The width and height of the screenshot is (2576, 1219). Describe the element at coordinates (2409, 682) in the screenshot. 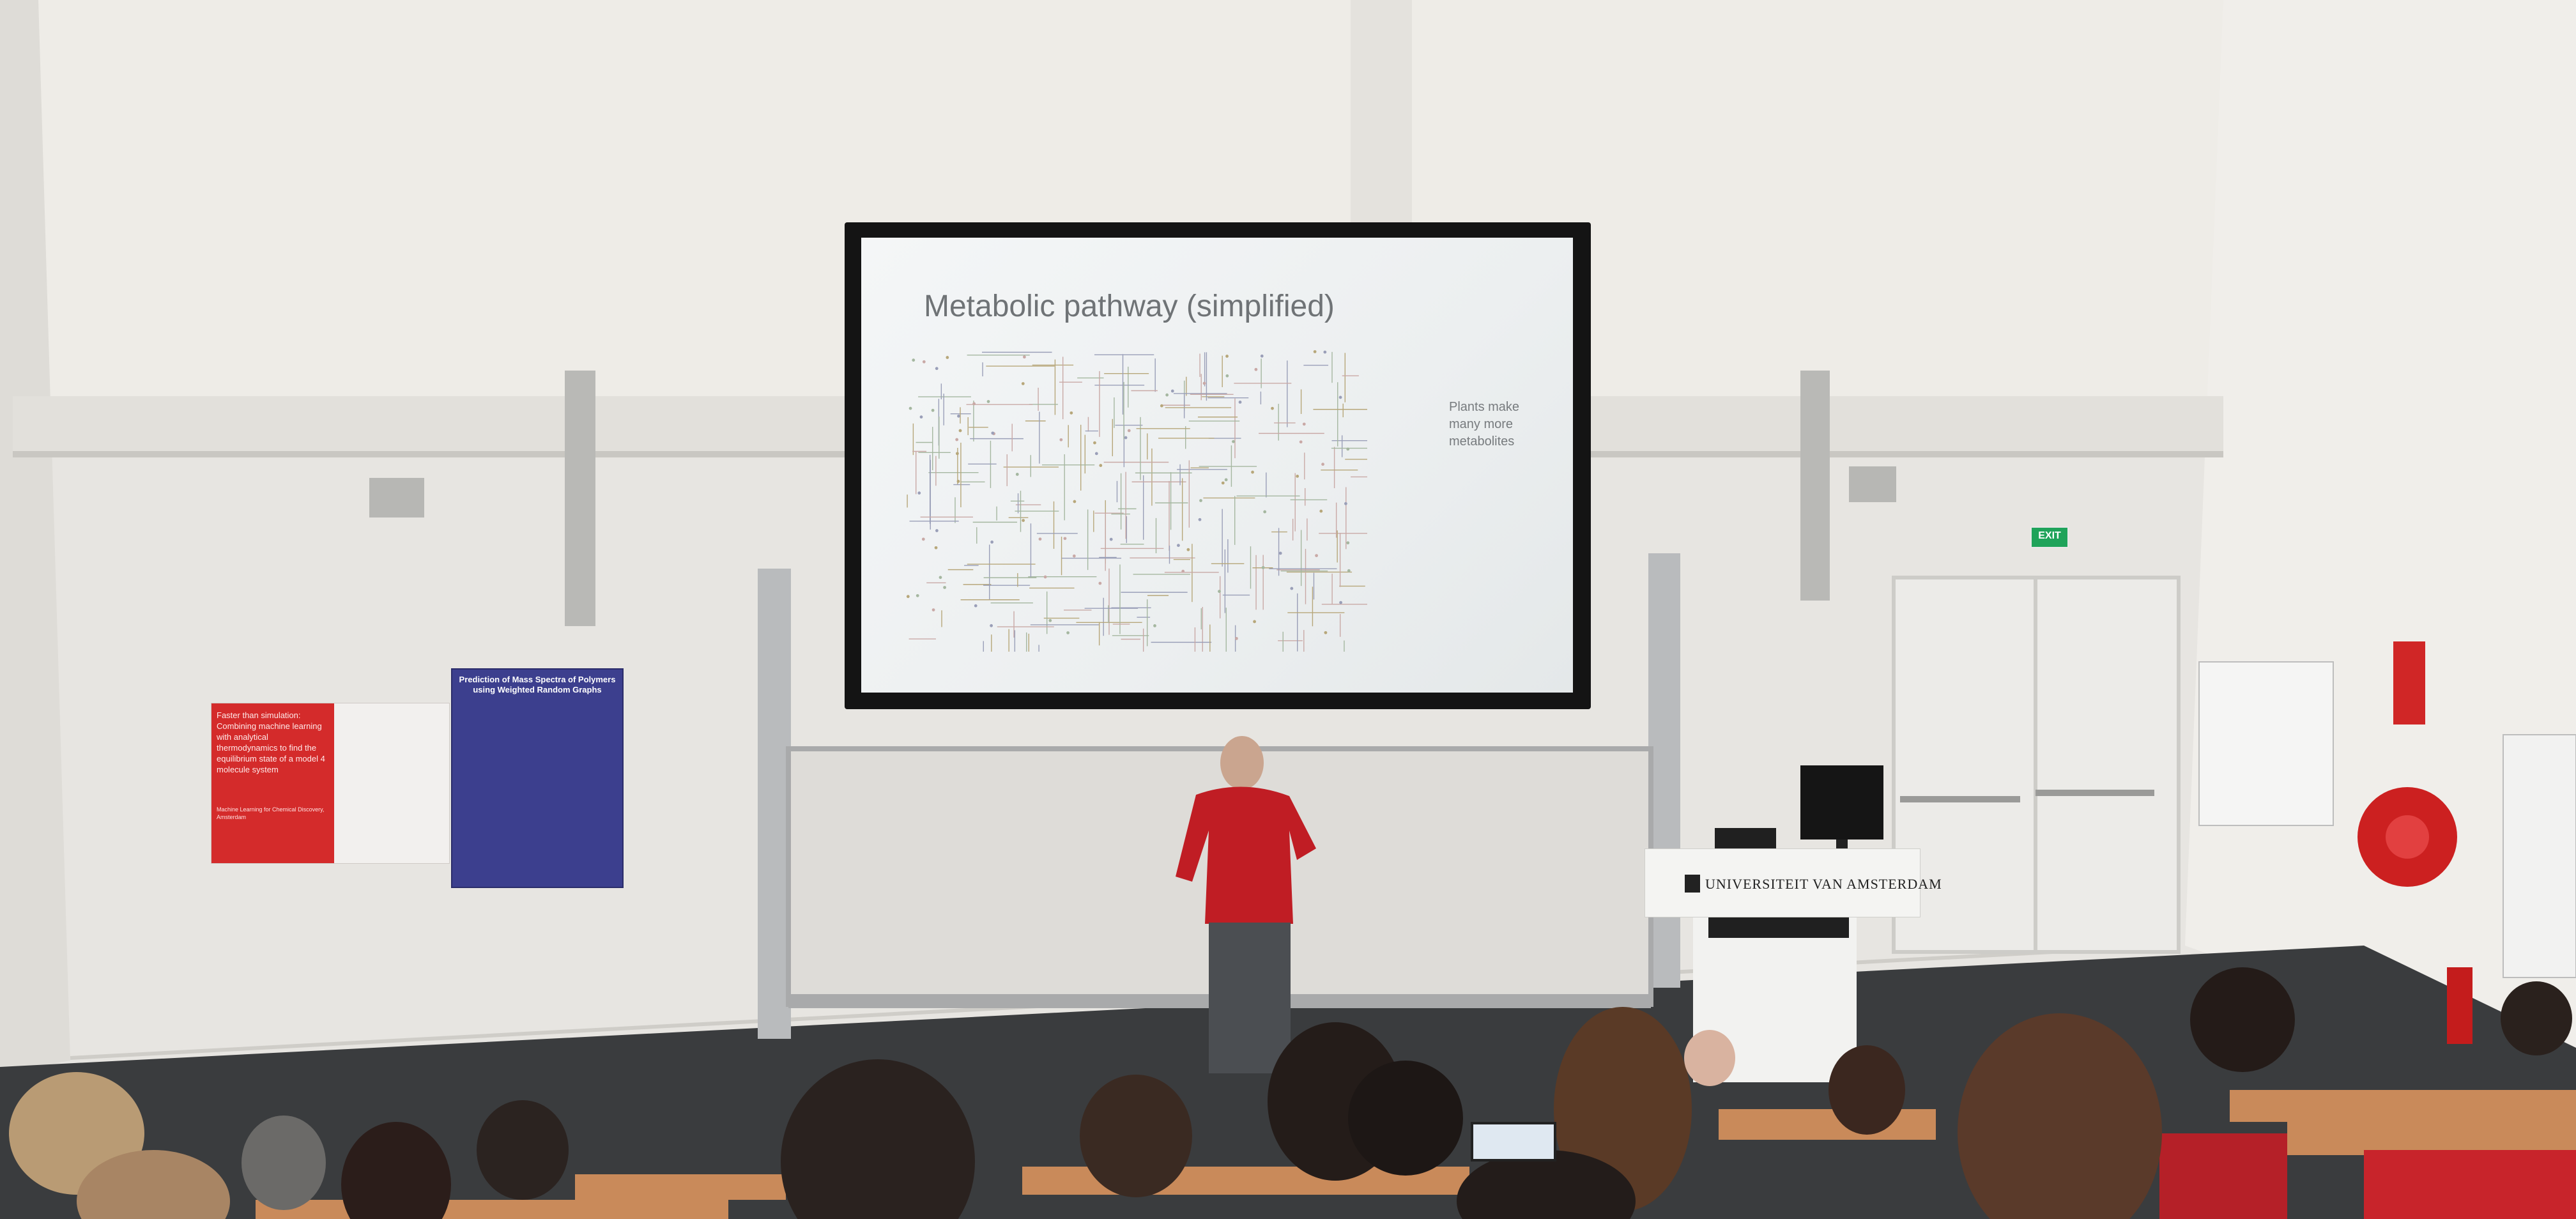

I see `fire-safety-sign` at that location.